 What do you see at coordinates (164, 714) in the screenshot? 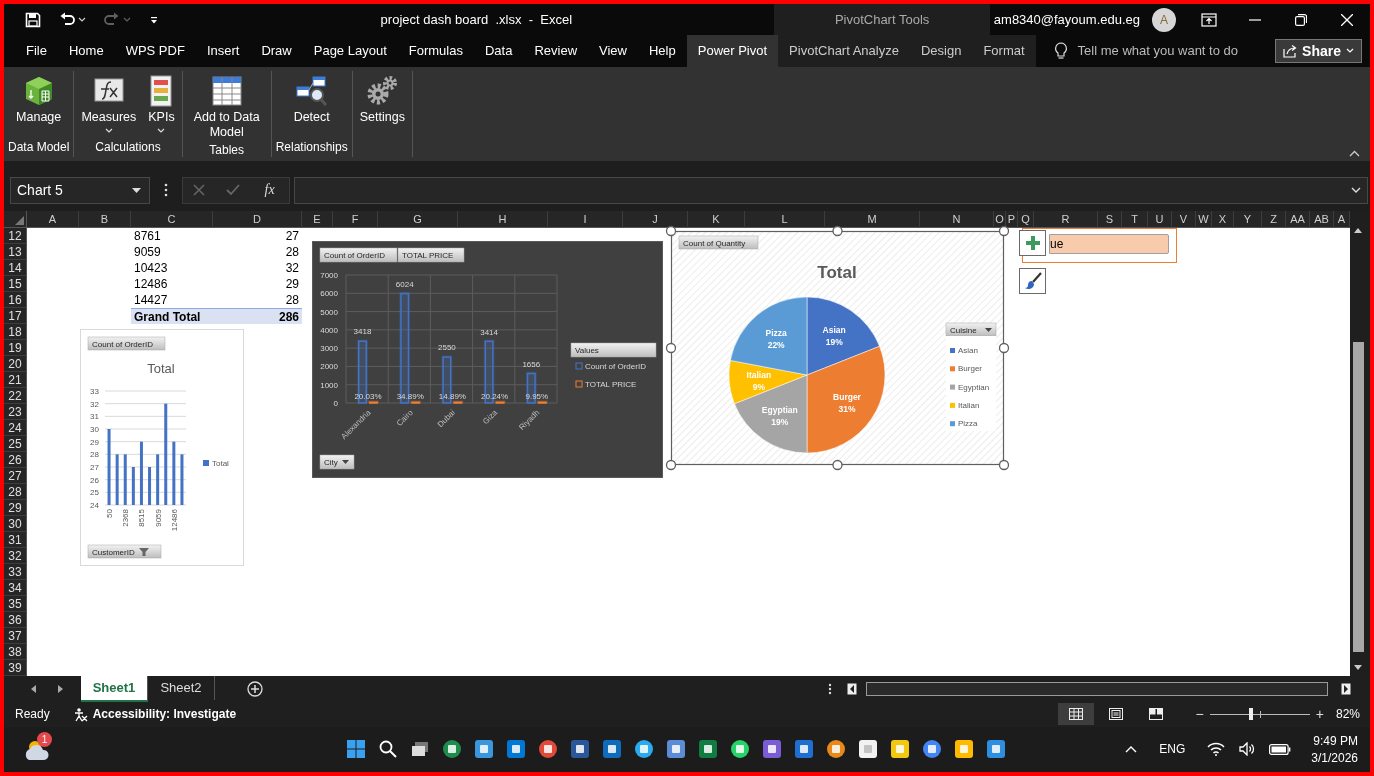
I see `accessibility-status: Accessibility: Investigate` at bounding box center [164, 714].